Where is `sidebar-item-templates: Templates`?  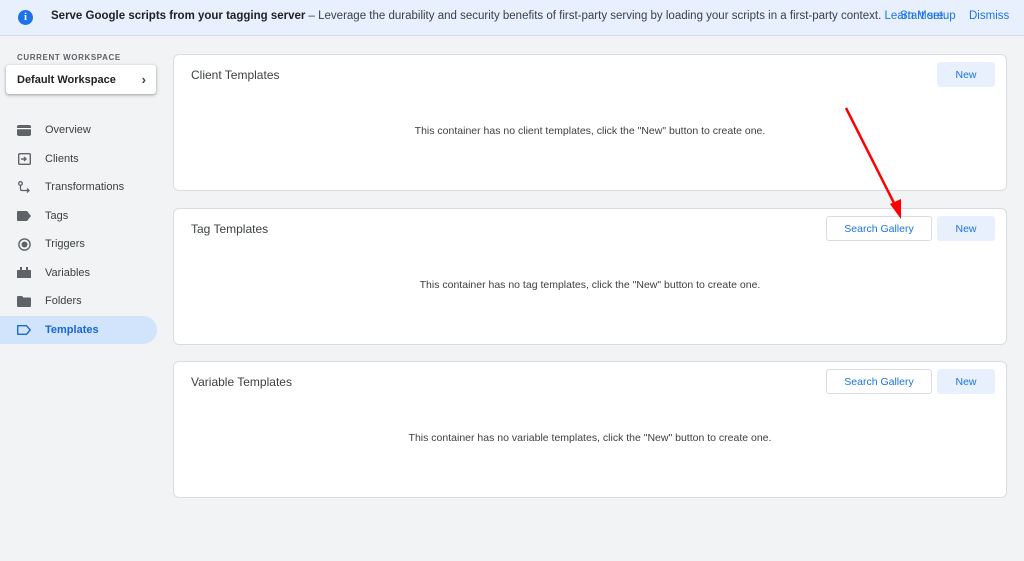 sidebar-item-templates: Templates is located at coordinates (78, 329).